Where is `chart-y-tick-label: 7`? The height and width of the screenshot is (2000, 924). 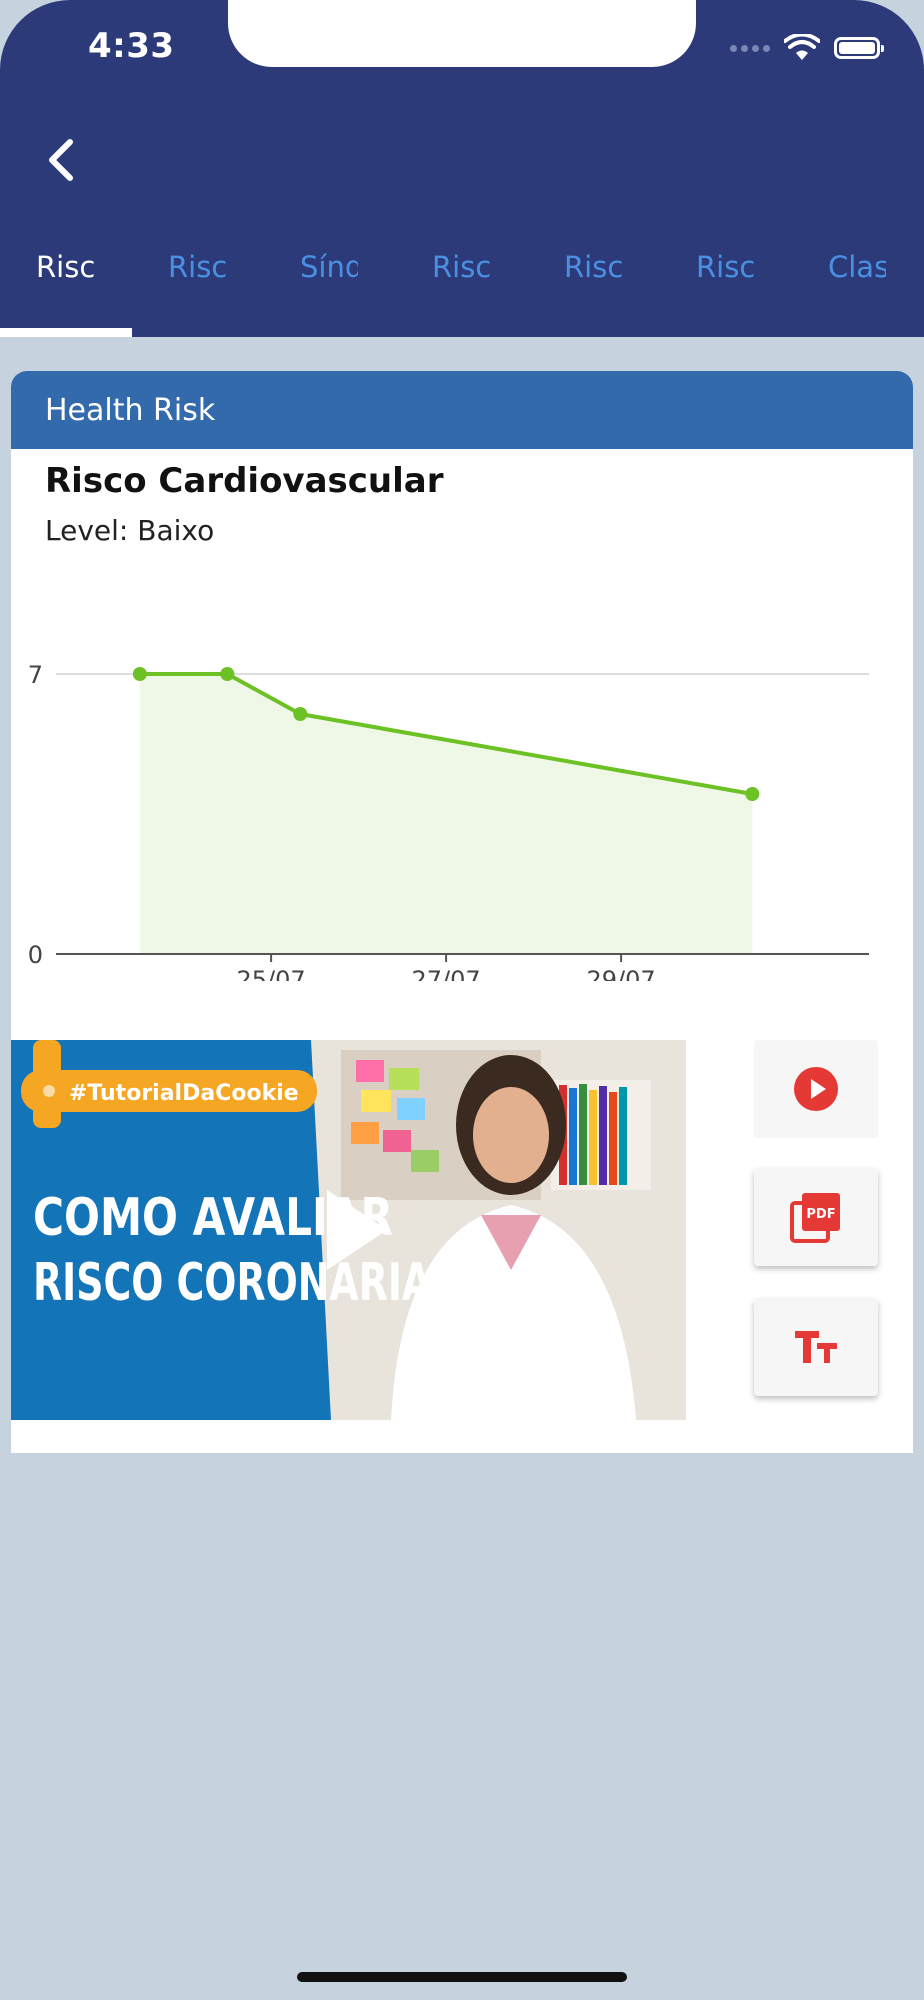
chart-y-tick-label: 7 is located at coordinates (35, 675).